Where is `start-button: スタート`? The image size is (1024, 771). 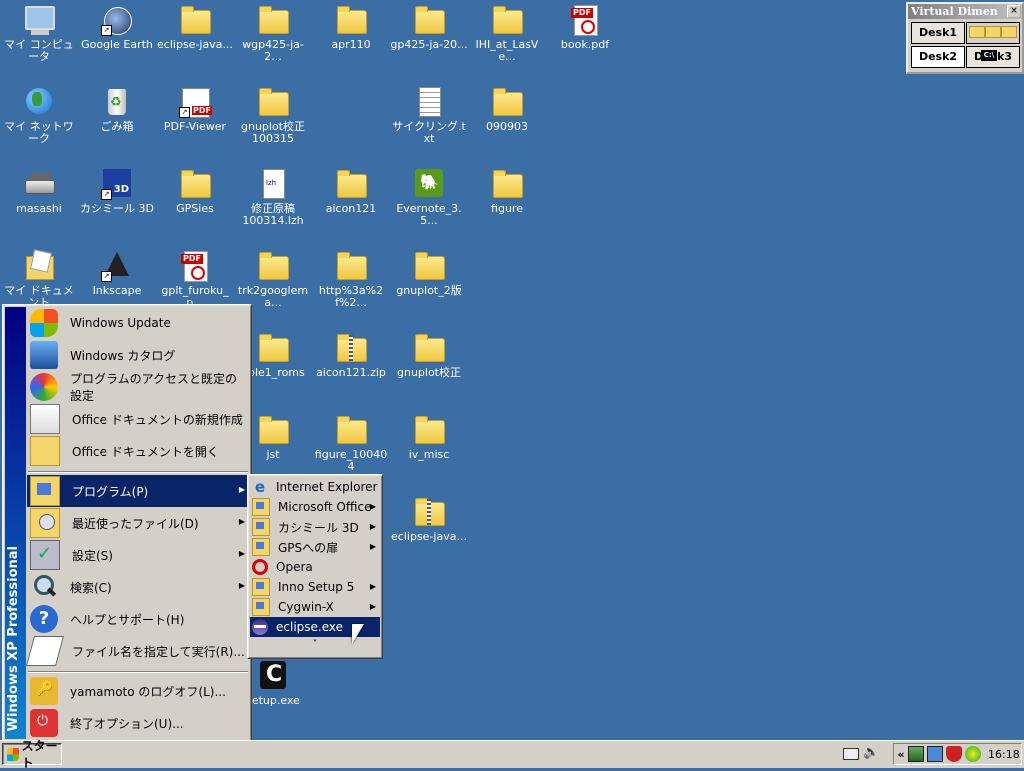
start-button: スタート is located at coordinates (32, 754).